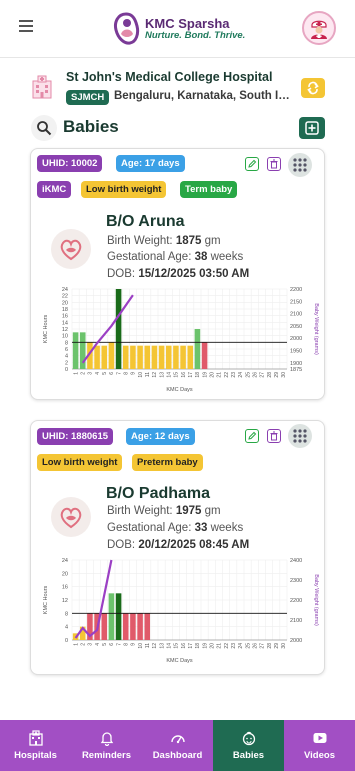  What do you see at coordinates (148, 645) in the screenshot?
I see `x-tick-label: 11` at bounding box center [148, 645].